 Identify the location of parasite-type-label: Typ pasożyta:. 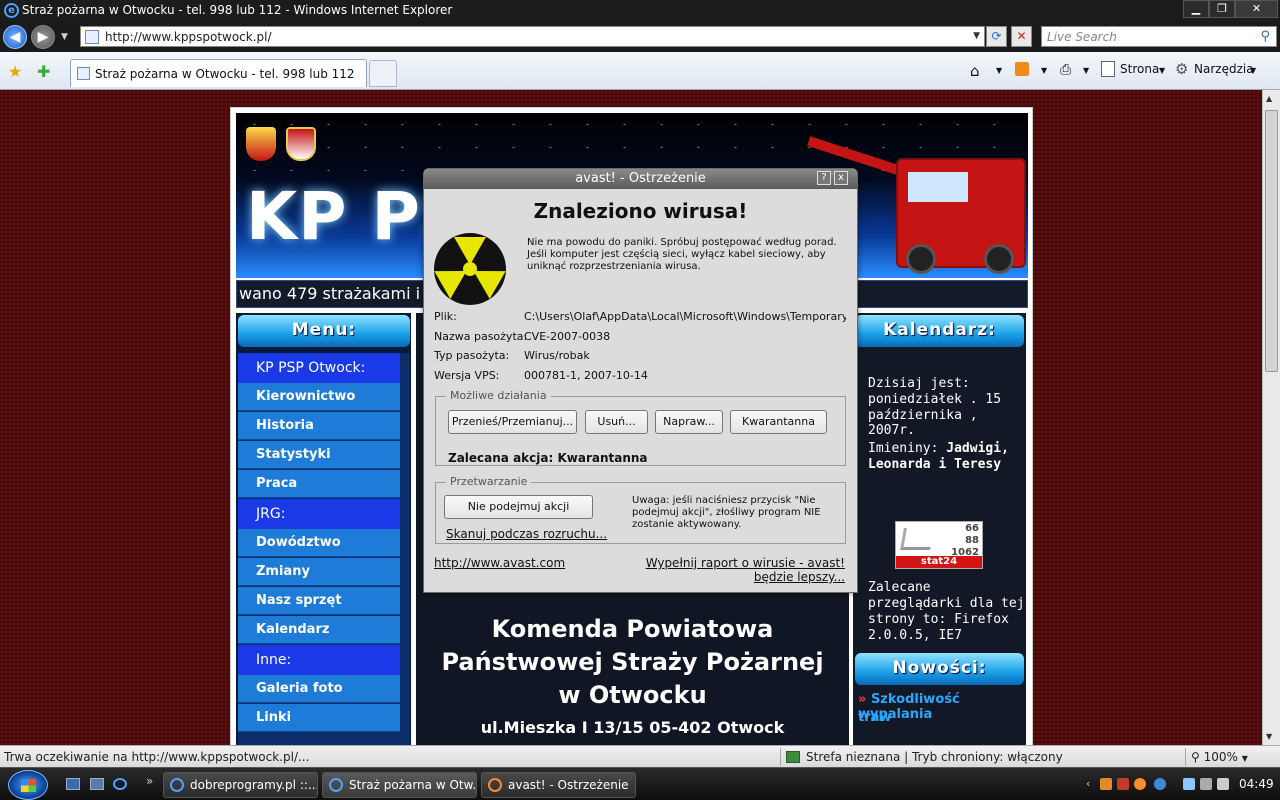
(472, 355).